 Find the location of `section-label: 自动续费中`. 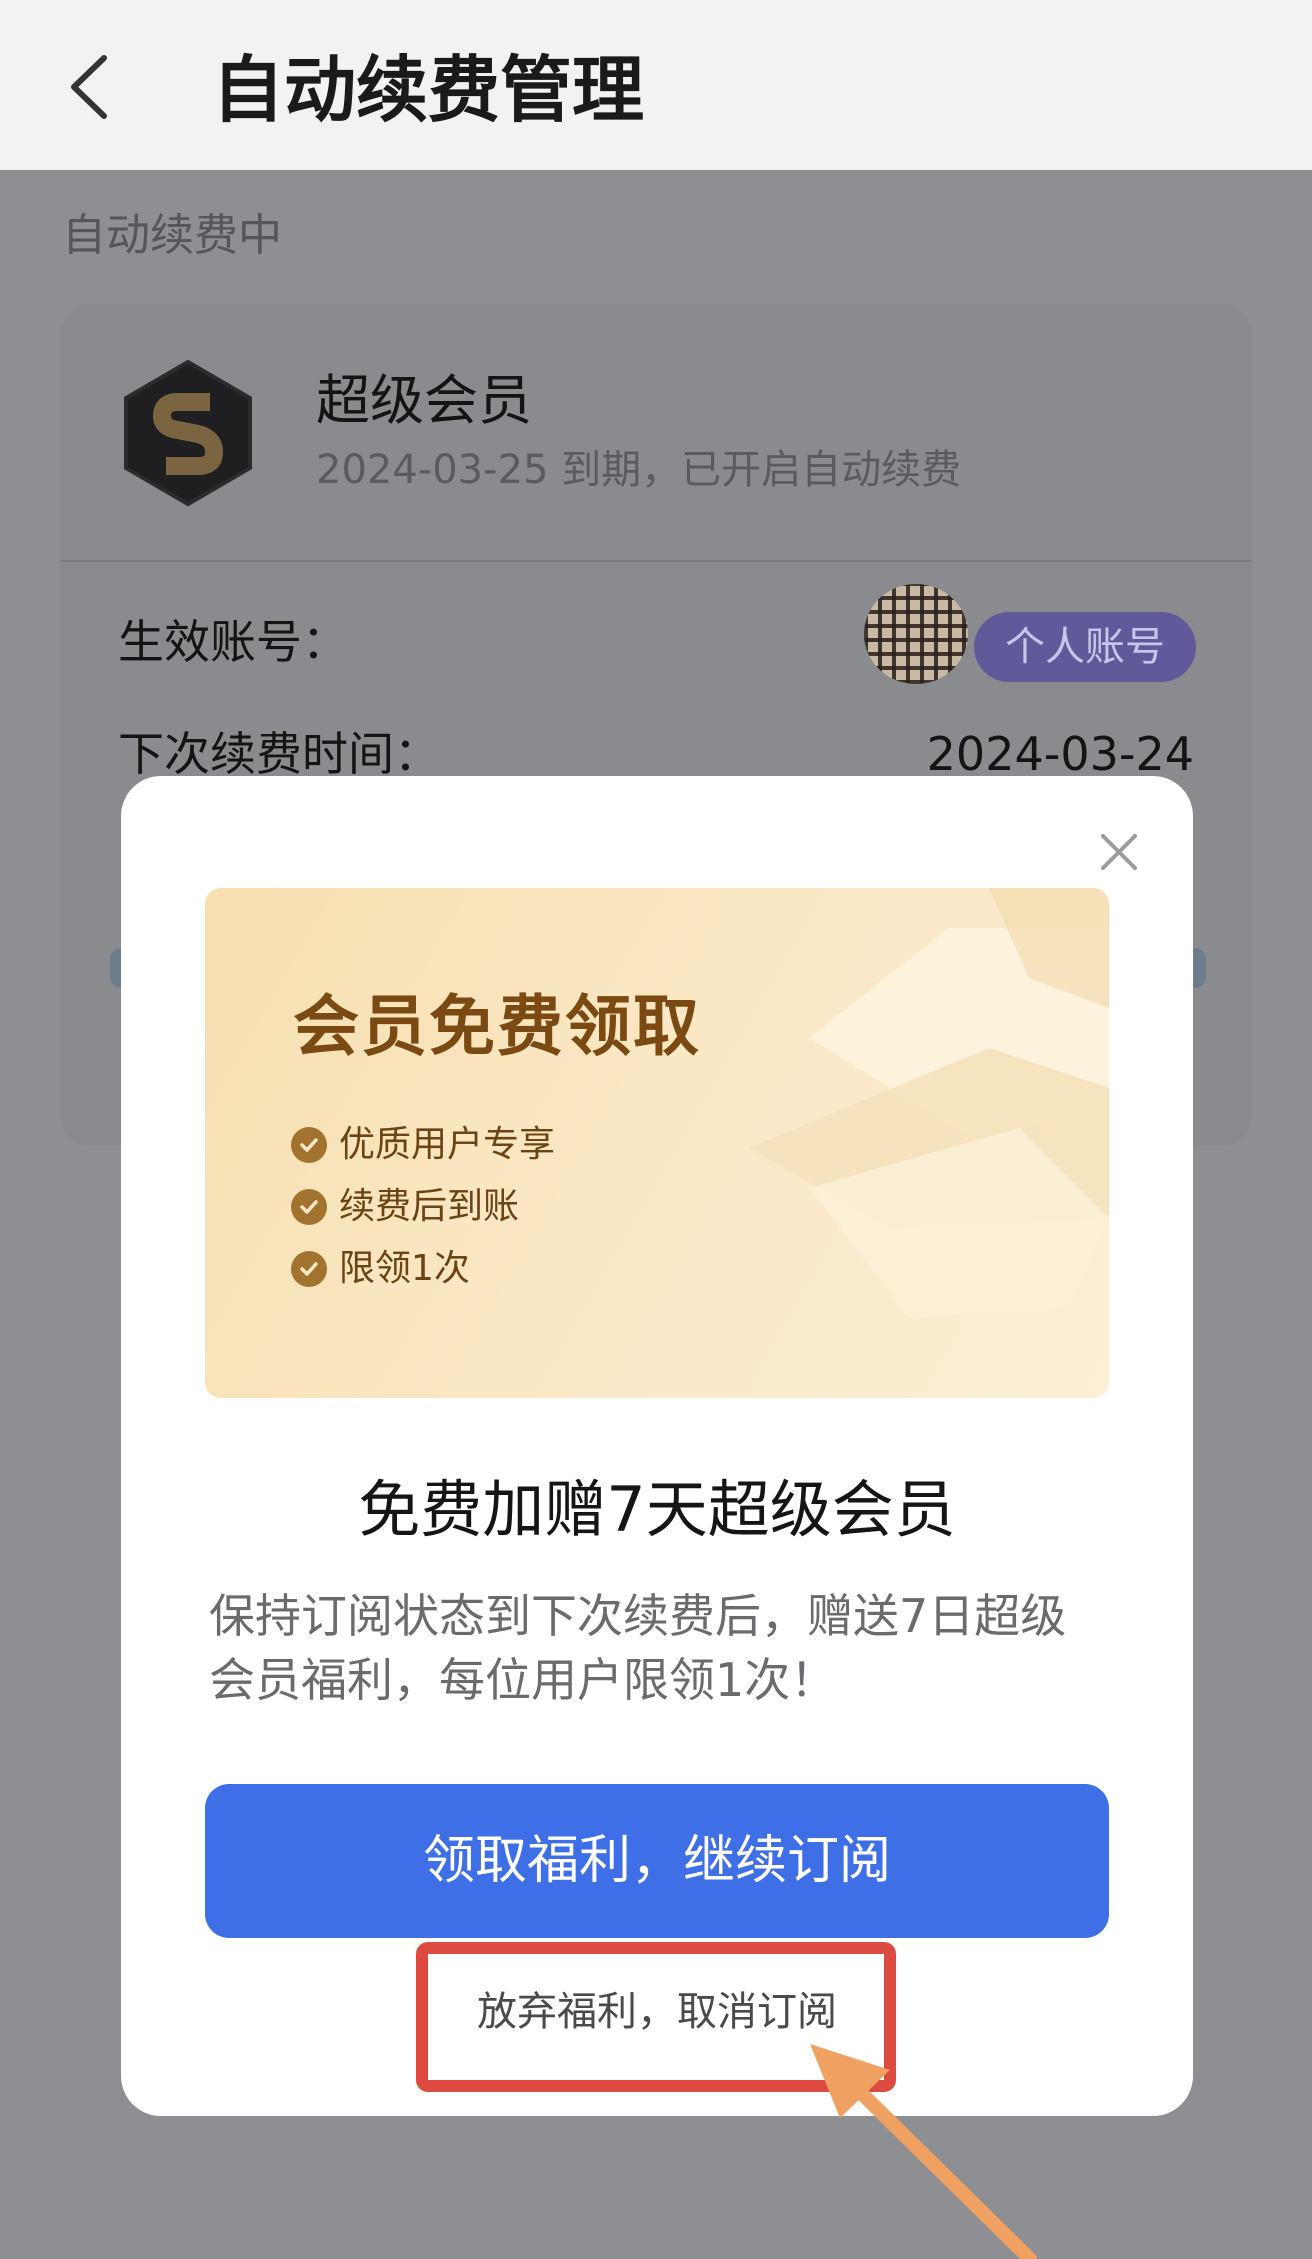

section-label: 自动续费中 is located at coordinates (172, 235).